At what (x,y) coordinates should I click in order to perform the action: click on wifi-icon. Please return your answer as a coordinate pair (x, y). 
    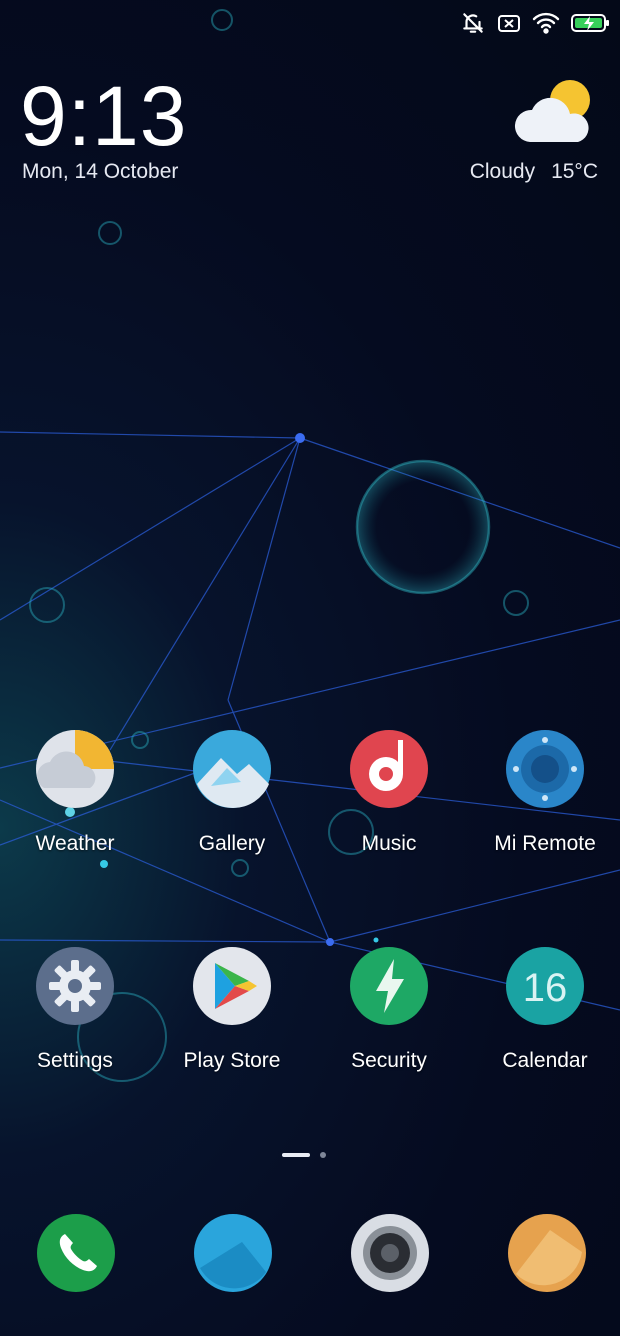
    Looking at the image, I should click on (546, 23).